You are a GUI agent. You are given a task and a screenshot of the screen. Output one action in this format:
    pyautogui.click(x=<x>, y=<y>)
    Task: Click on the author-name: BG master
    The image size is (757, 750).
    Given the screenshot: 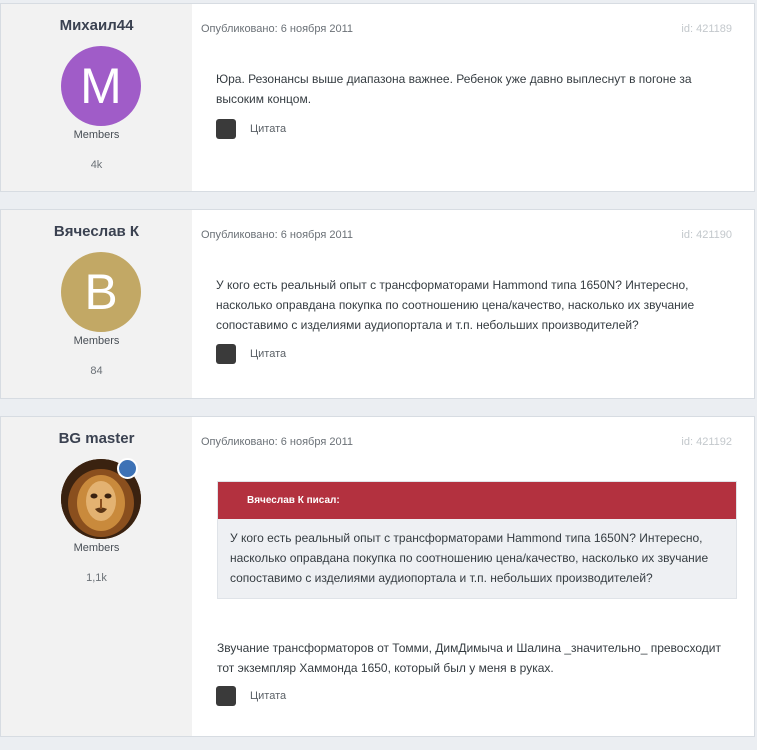 What is the action you would take?
    pyautogui.click(x=96, y=438)
    